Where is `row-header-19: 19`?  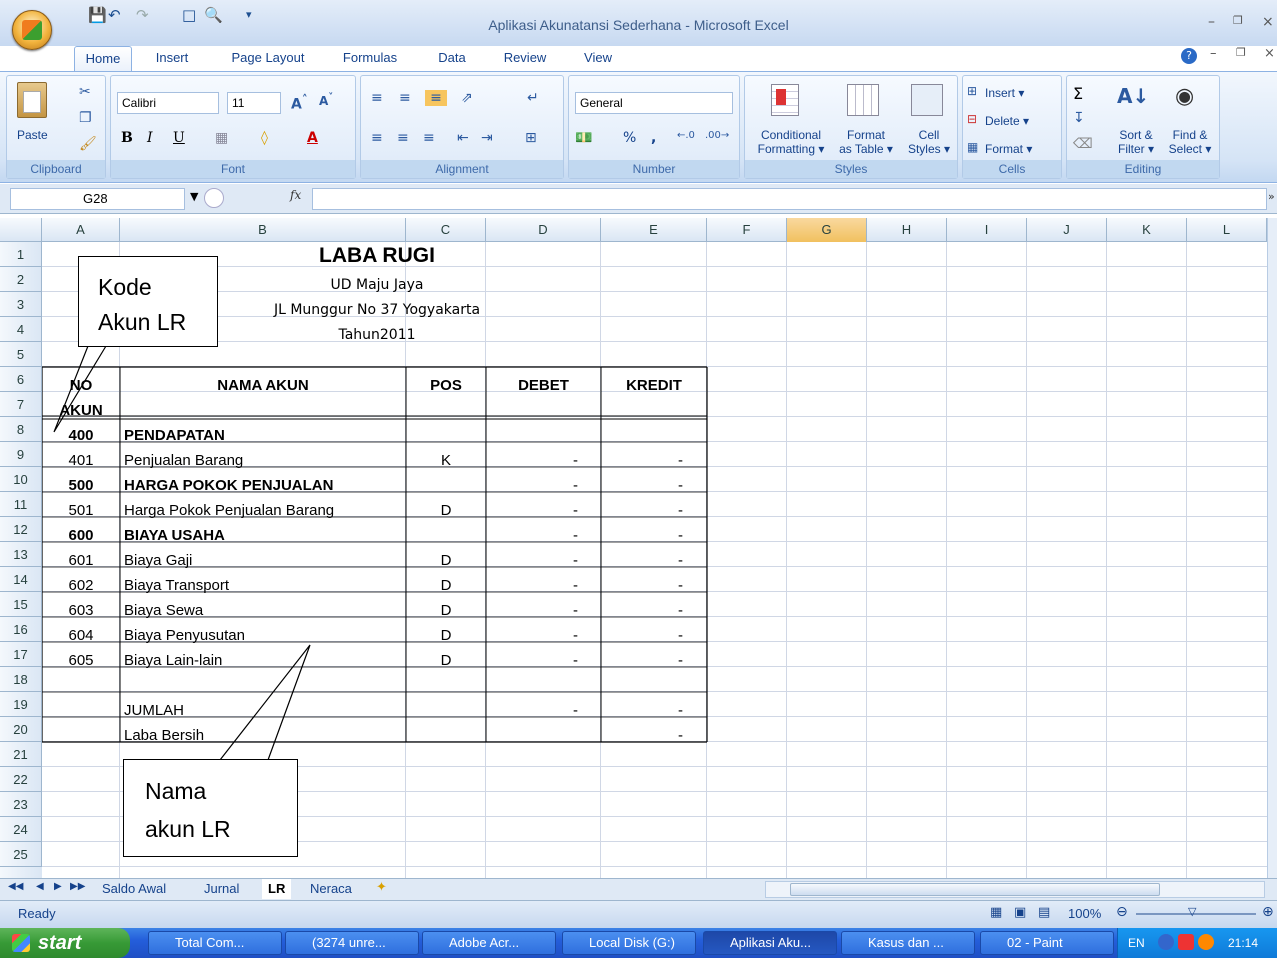
row-header-19: 19 is located at coordinates (21, 704).